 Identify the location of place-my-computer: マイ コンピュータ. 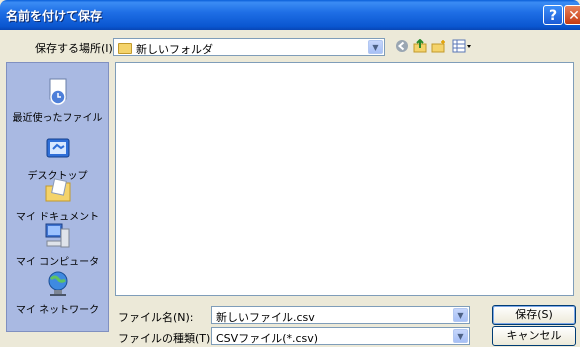
(57, 244).